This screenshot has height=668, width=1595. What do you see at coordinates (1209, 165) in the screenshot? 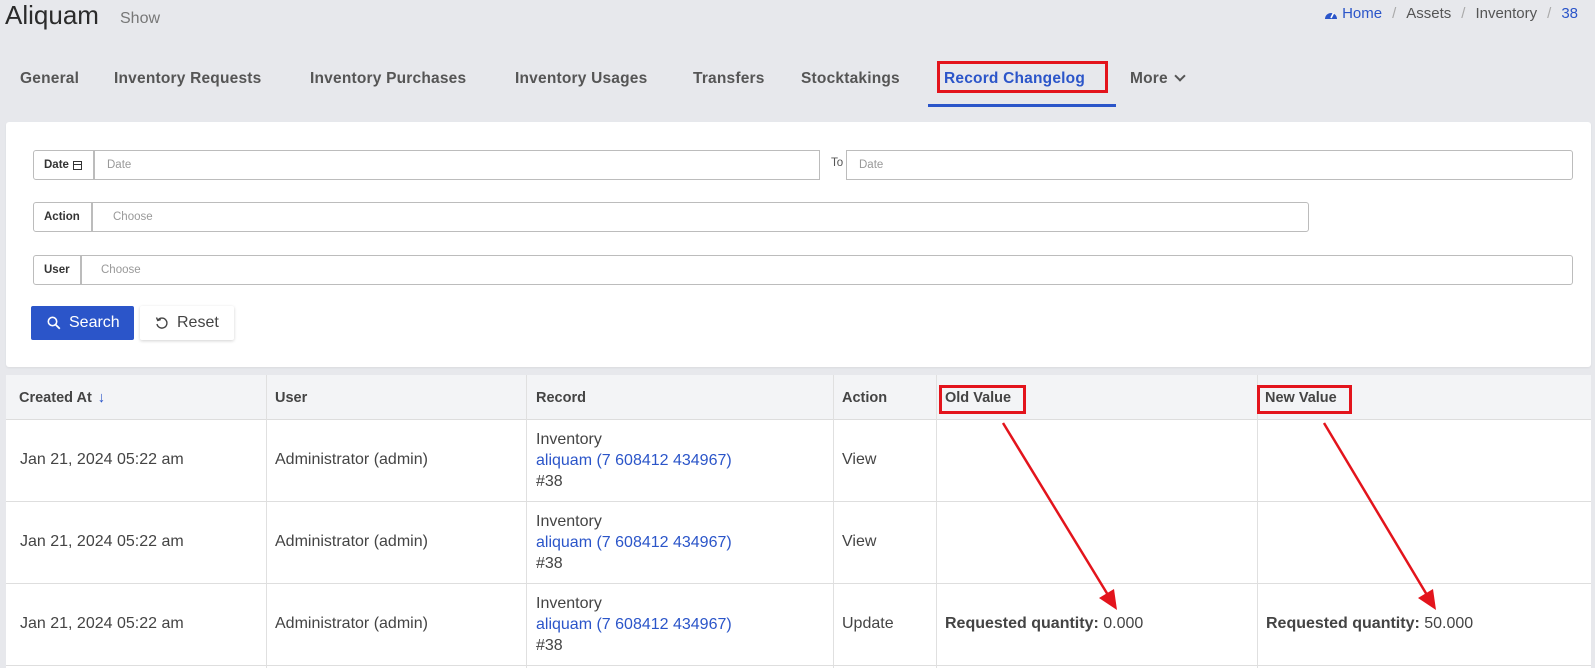
I see `date-to-input: Date` at bounding box center [1209, 165].